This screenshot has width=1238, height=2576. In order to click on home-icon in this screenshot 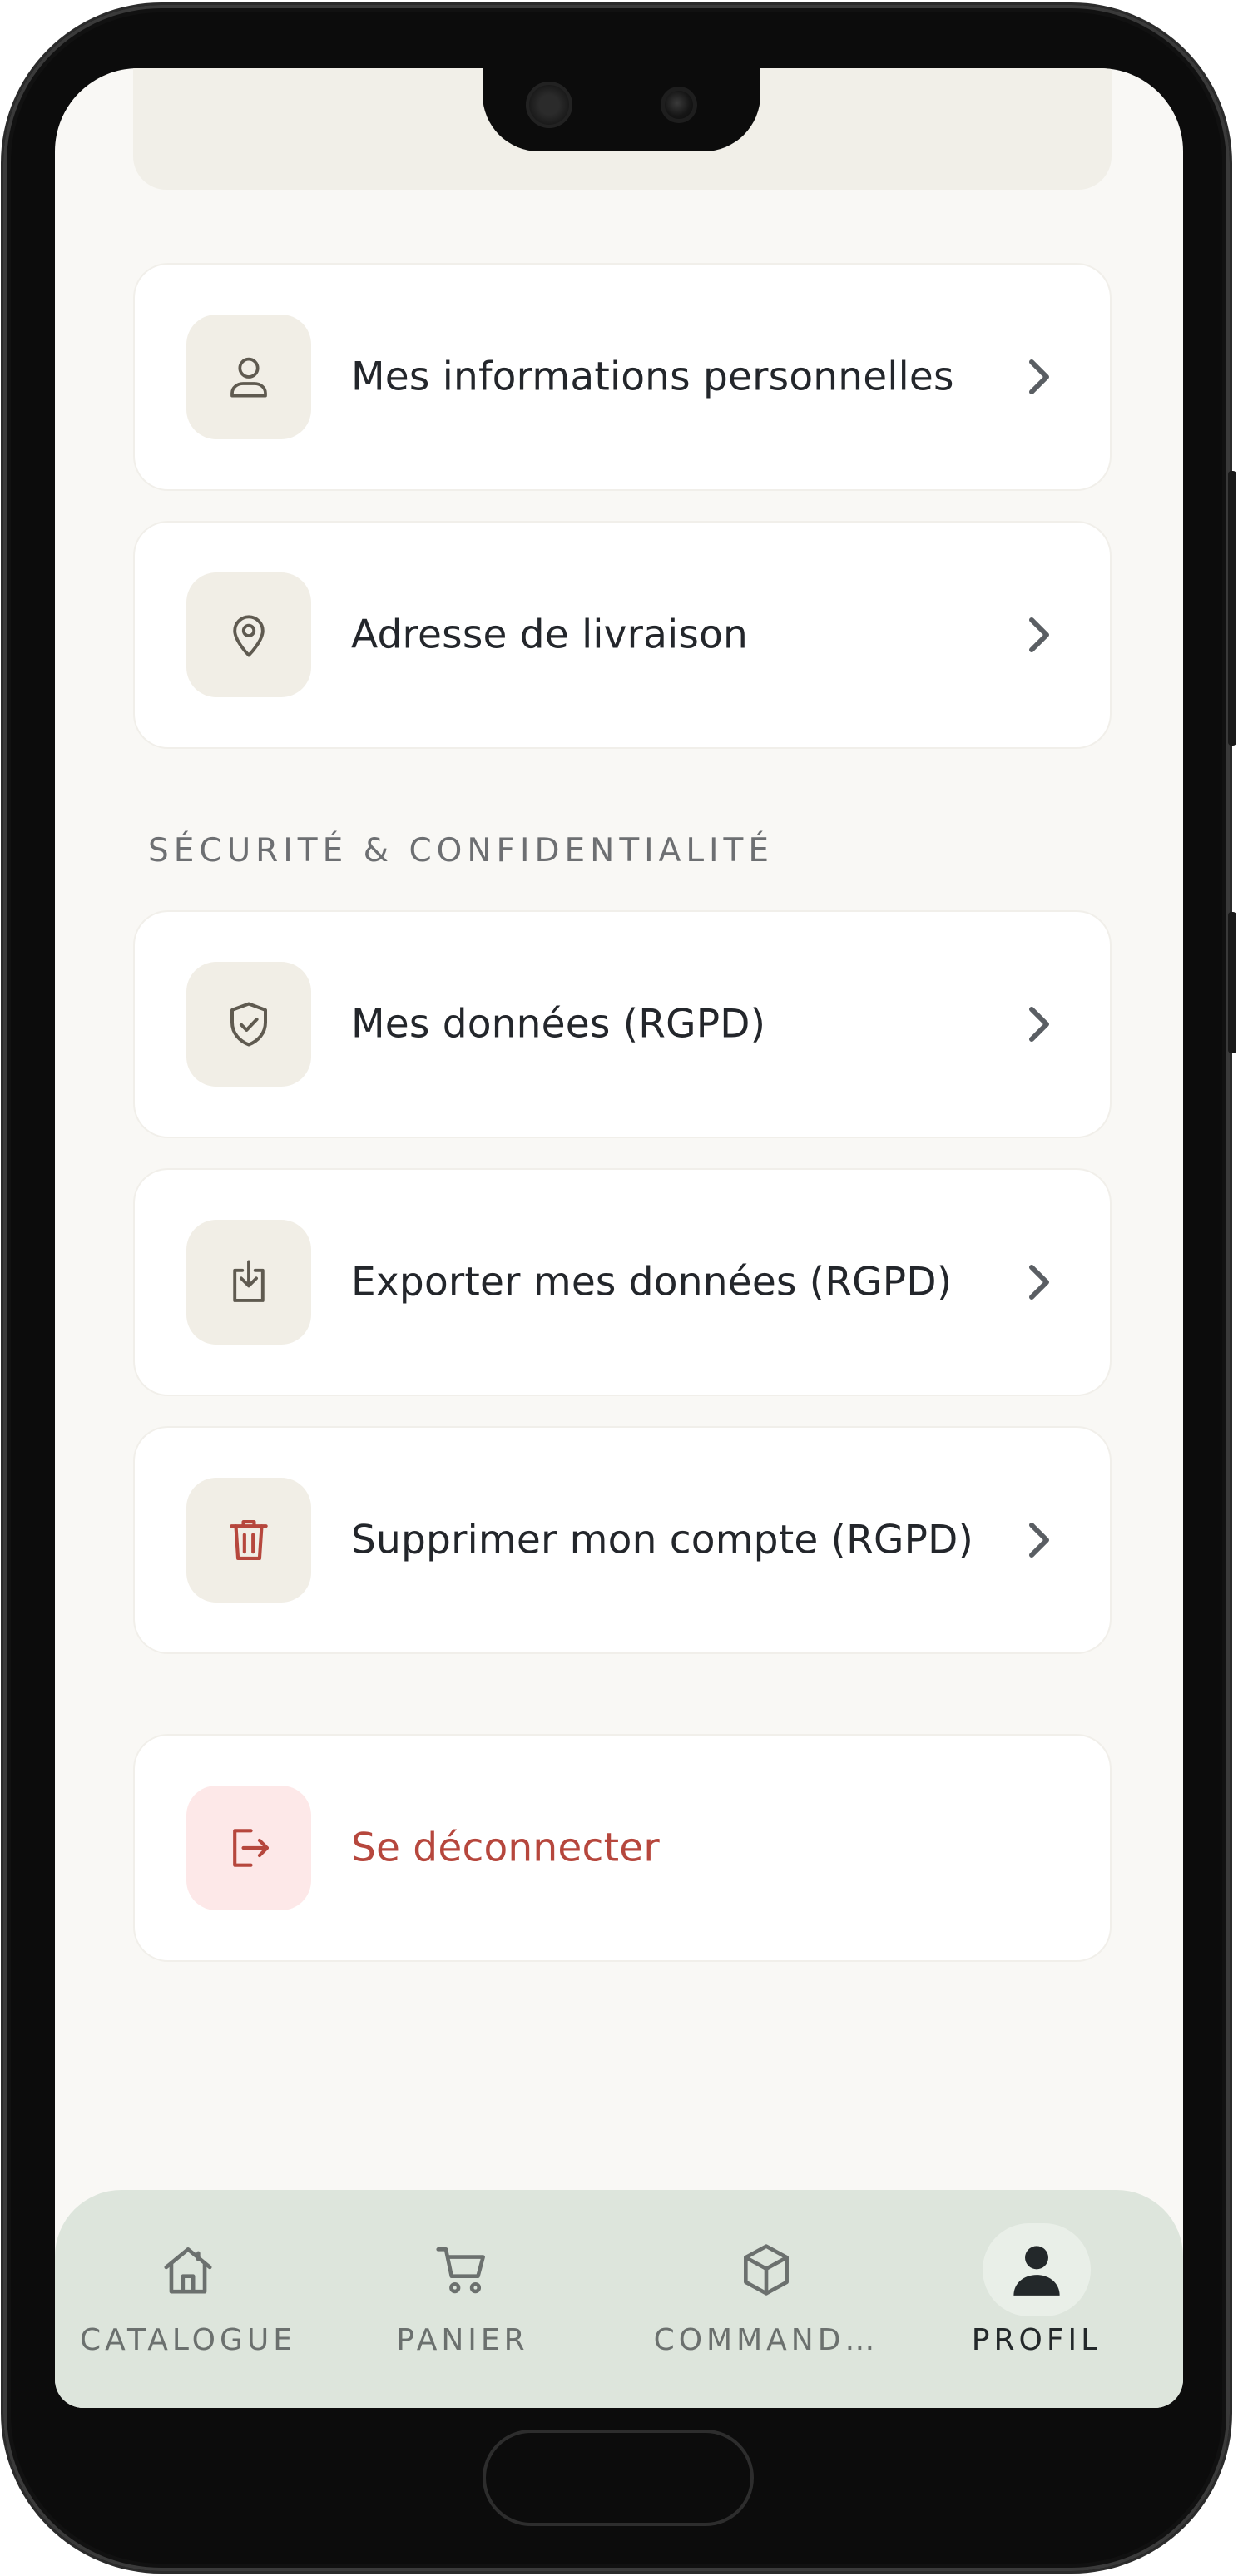, I will do `click(188, 2270)`.